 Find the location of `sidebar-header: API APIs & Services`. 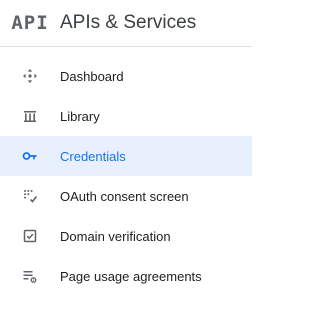

sidebar-header: API APIs & Services is located at coordinates (126, 23).